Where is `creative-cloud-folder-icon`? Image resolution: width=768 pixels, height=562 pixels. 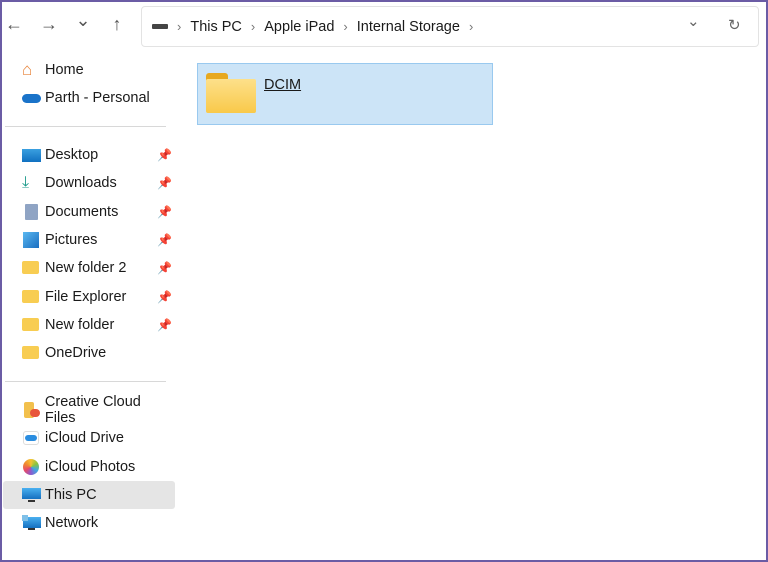 creative-cloud-folder-icon is located at coordinates (31, 410).